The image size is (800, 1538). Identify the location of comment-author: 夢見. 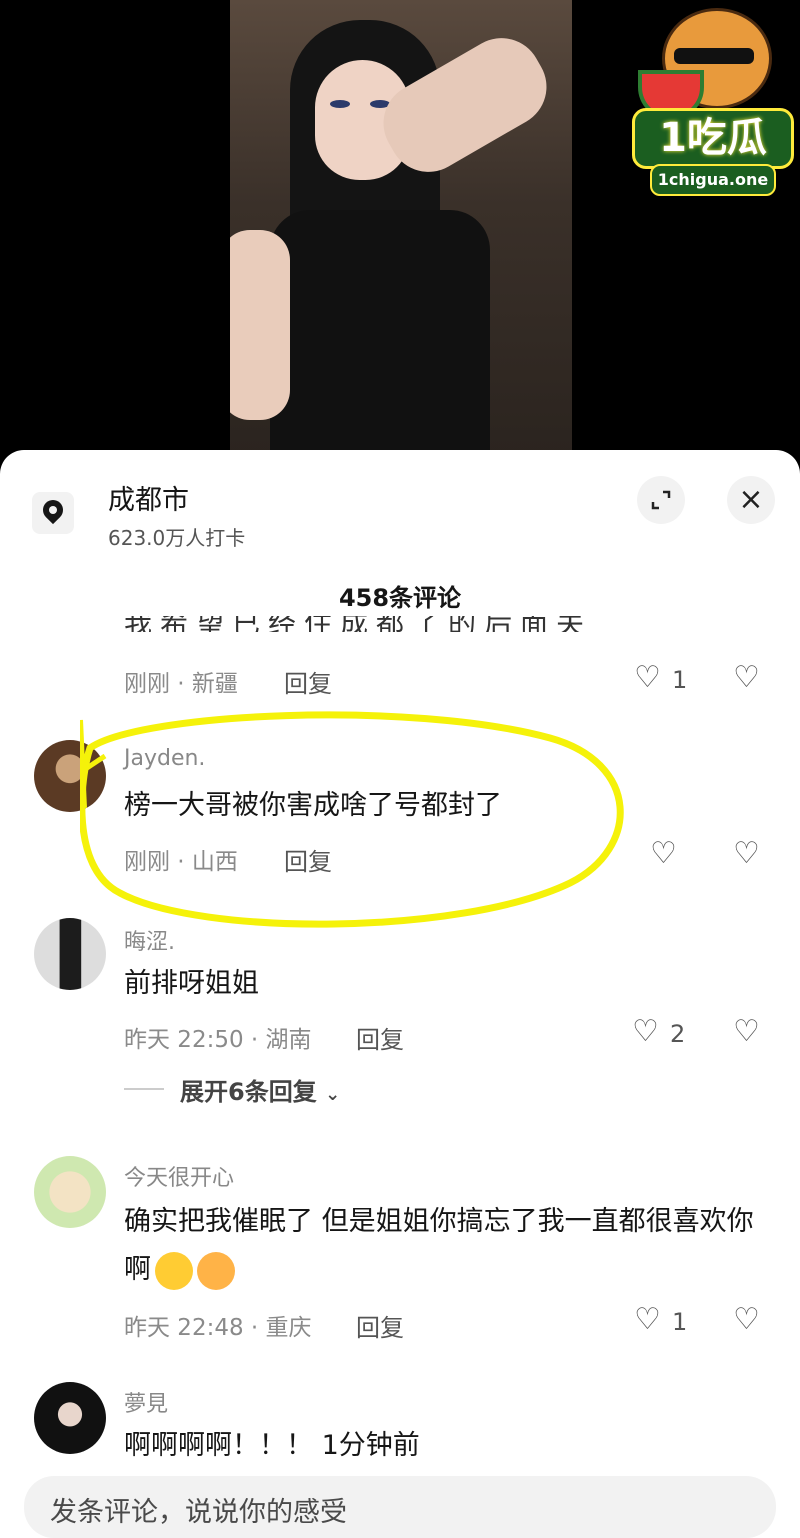
(146, 1402).